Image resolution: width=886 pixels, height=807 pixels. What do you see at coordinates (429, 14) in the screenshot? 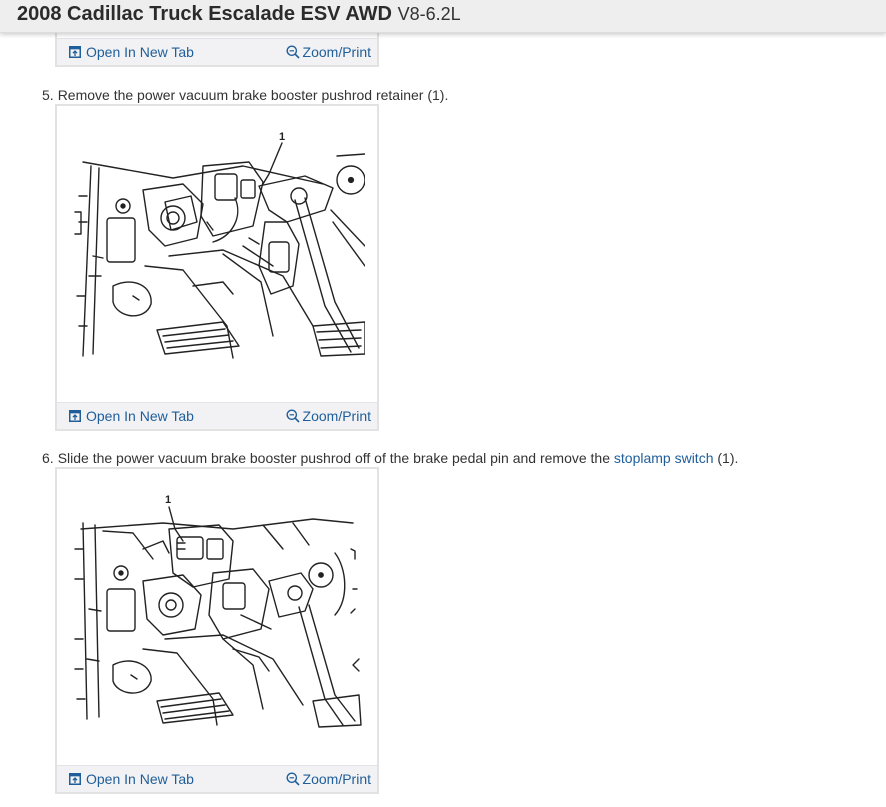
I see `engine-label: V8-6.2L` at bounding box center [429, 14].